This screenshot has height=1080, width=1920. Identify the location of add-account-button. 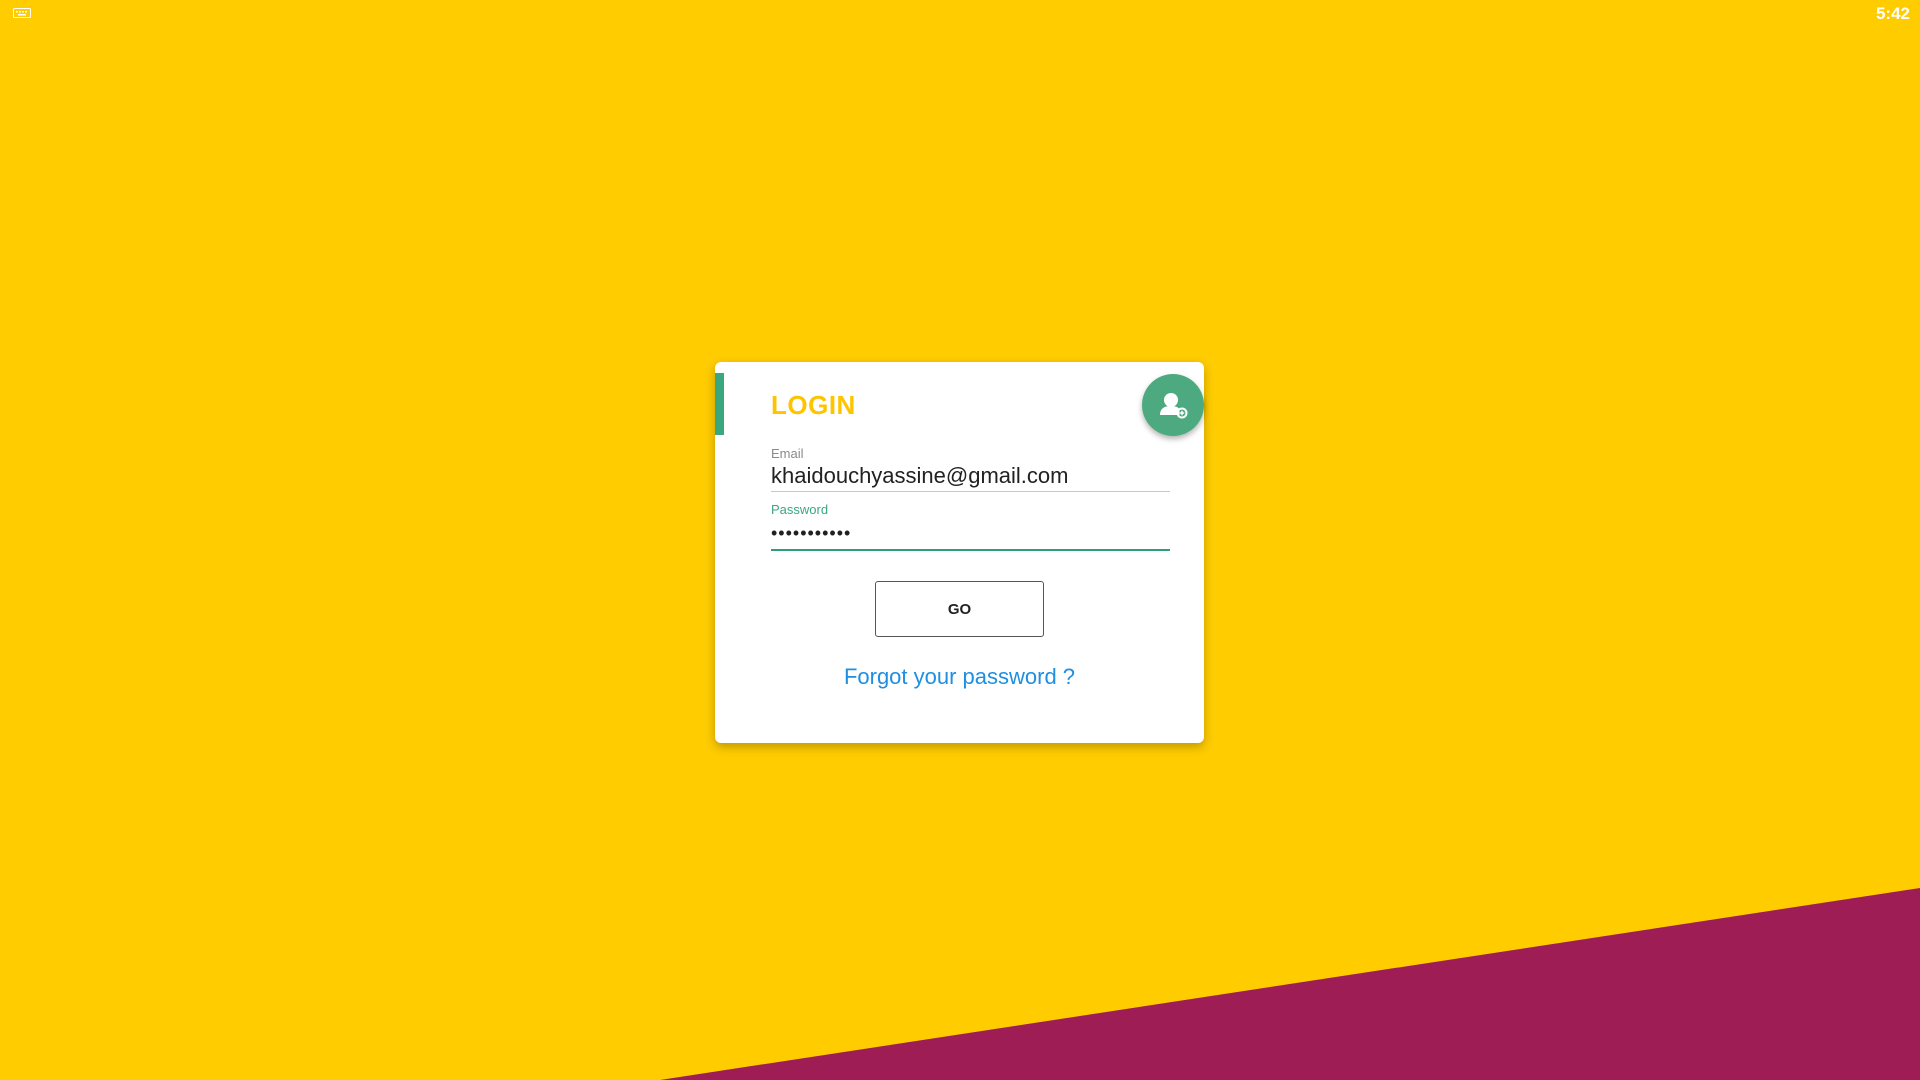
(1173, 405).